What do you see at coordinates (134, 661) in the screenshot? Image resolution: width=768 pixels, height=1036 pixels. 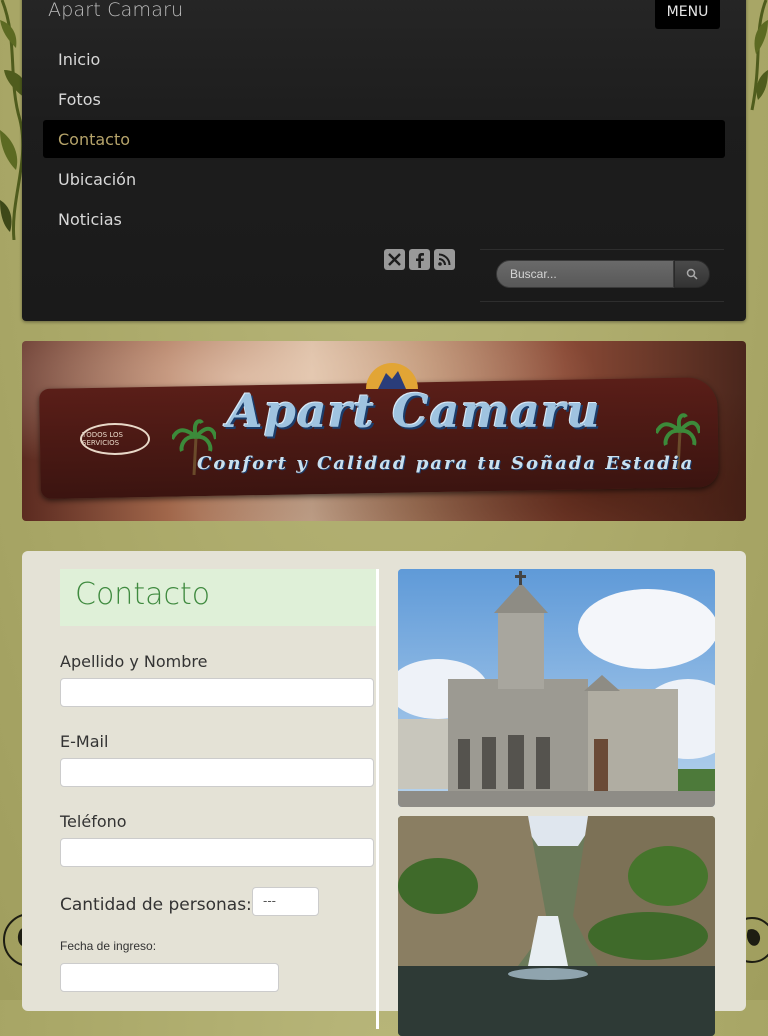 I see `name-label: Apellido y Nombre` at bounding box center [134, 661].